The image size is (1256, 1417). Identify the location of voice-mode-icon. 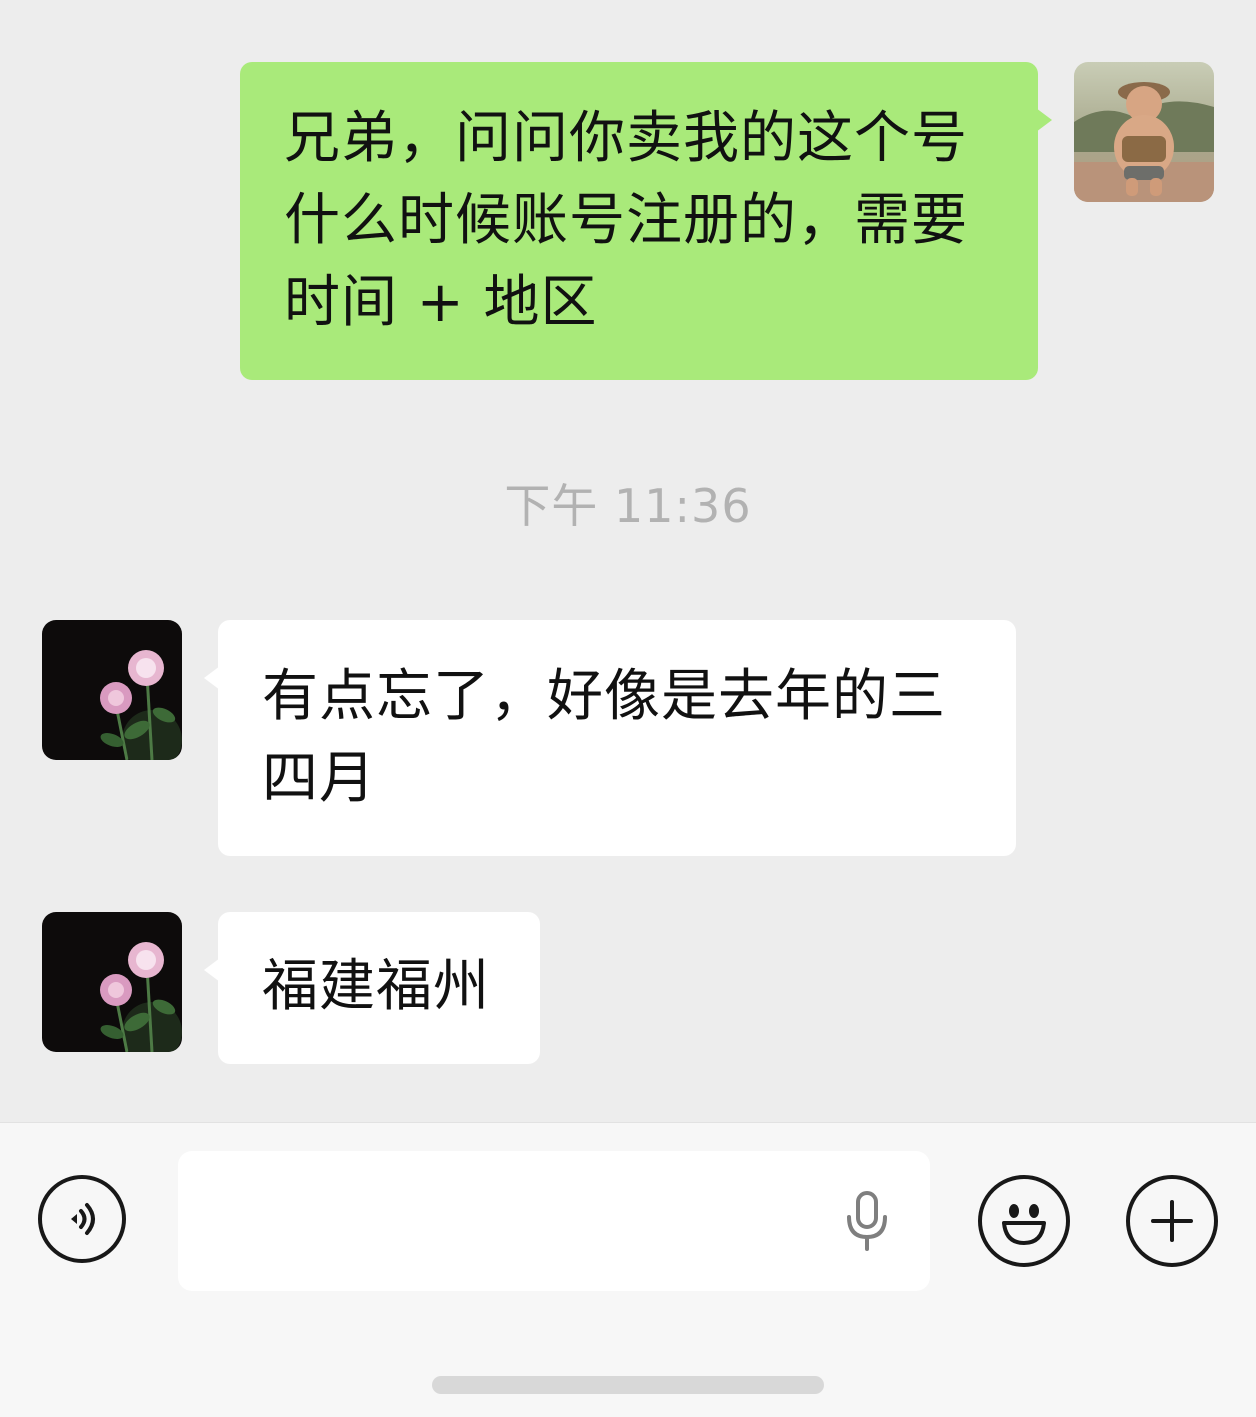
(83, 1219).